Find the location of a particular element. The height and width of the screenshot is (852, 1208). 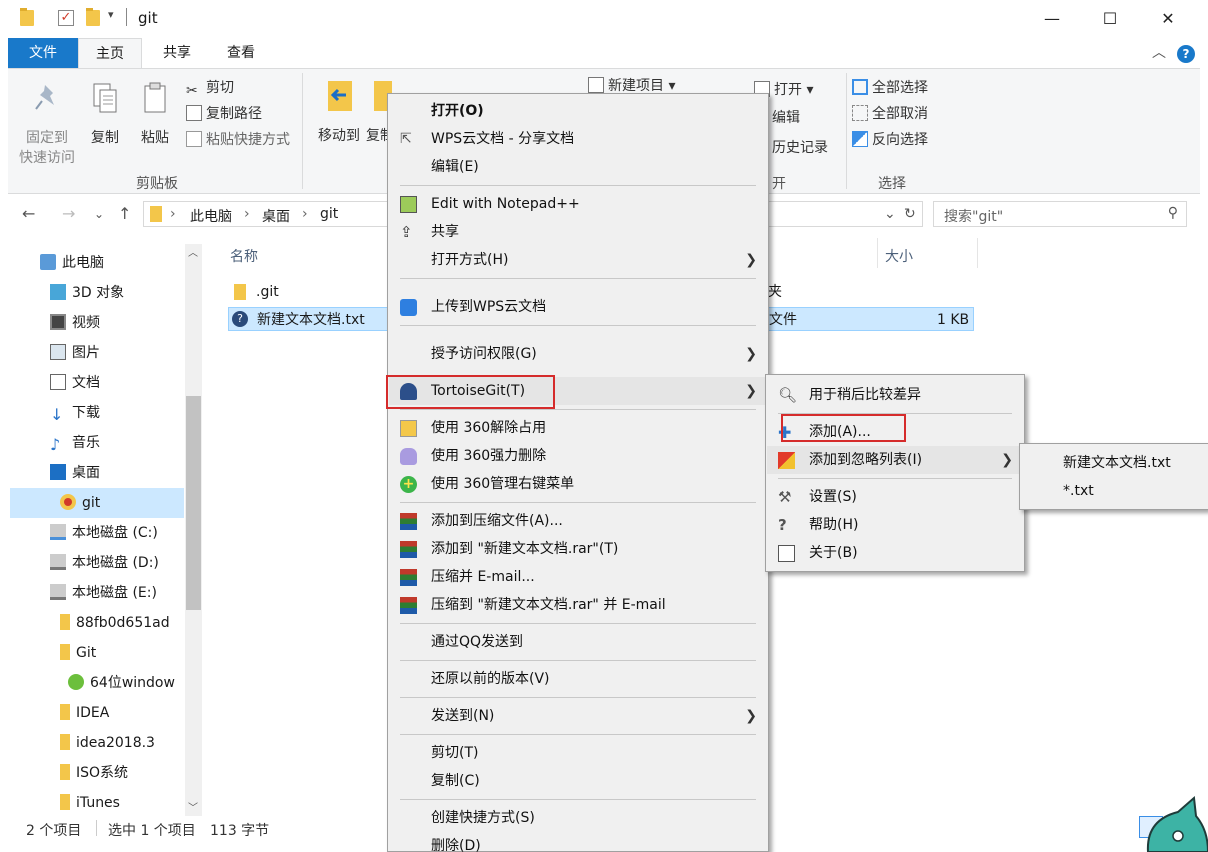

sidebar-item-desktop: 桌面 is located at coordinates (75, 473).